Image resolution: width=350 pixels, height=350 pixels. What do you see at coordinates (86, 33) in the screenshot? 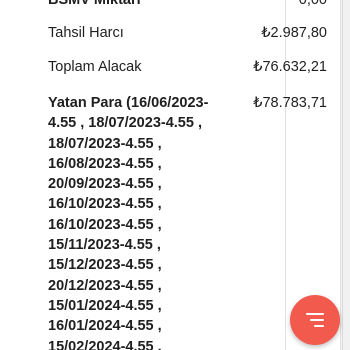
I see `tahsil-harci-label: Tahsil Harcı` at bounding box center [86, 33].